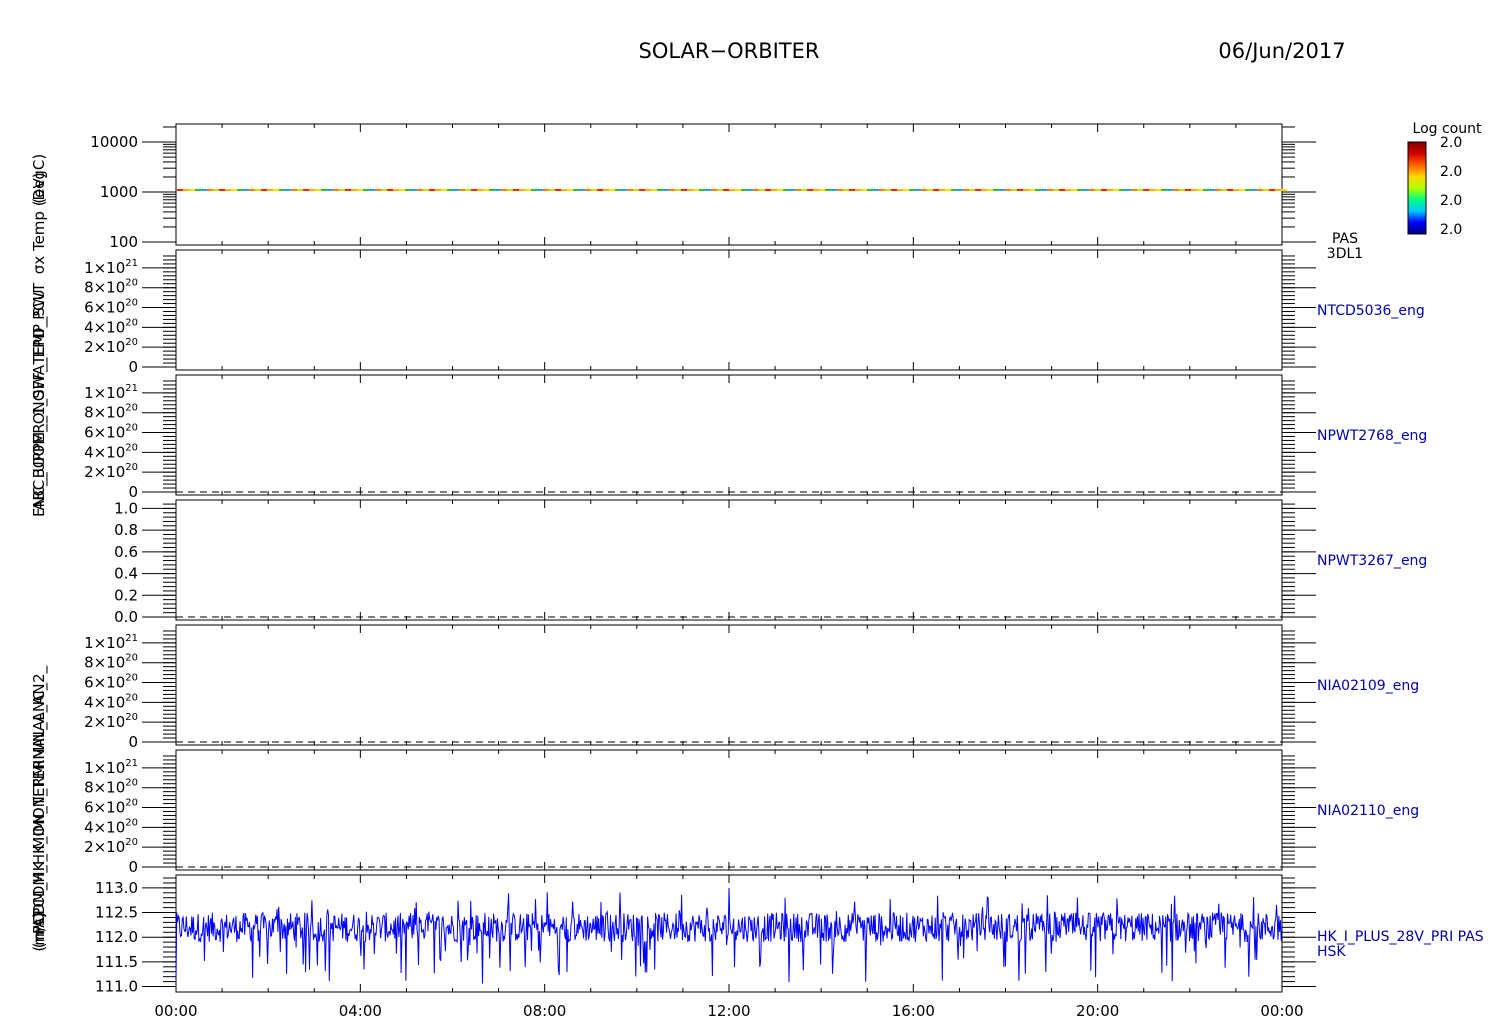 Image resolution: width=1512 pixels, height=1020 pixels. What do you see at coordinates (1331, 952) in the screenshot?
I see `panel-label: HSK` at bounding box center [1331, 952].